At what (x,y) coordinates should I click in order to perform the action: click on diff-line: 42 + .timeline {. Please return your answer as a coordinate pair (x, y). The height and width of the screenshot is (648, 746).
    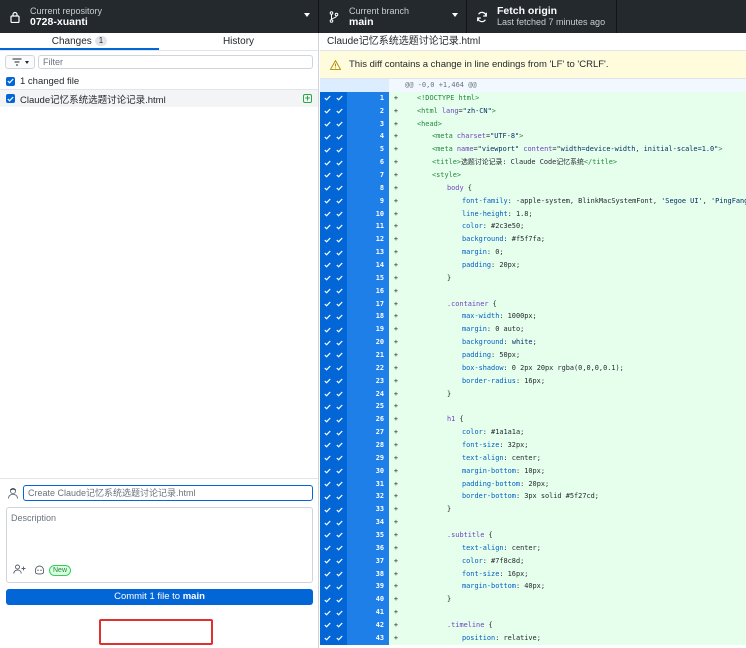
    Looking at the image, I should click on (533, 625).